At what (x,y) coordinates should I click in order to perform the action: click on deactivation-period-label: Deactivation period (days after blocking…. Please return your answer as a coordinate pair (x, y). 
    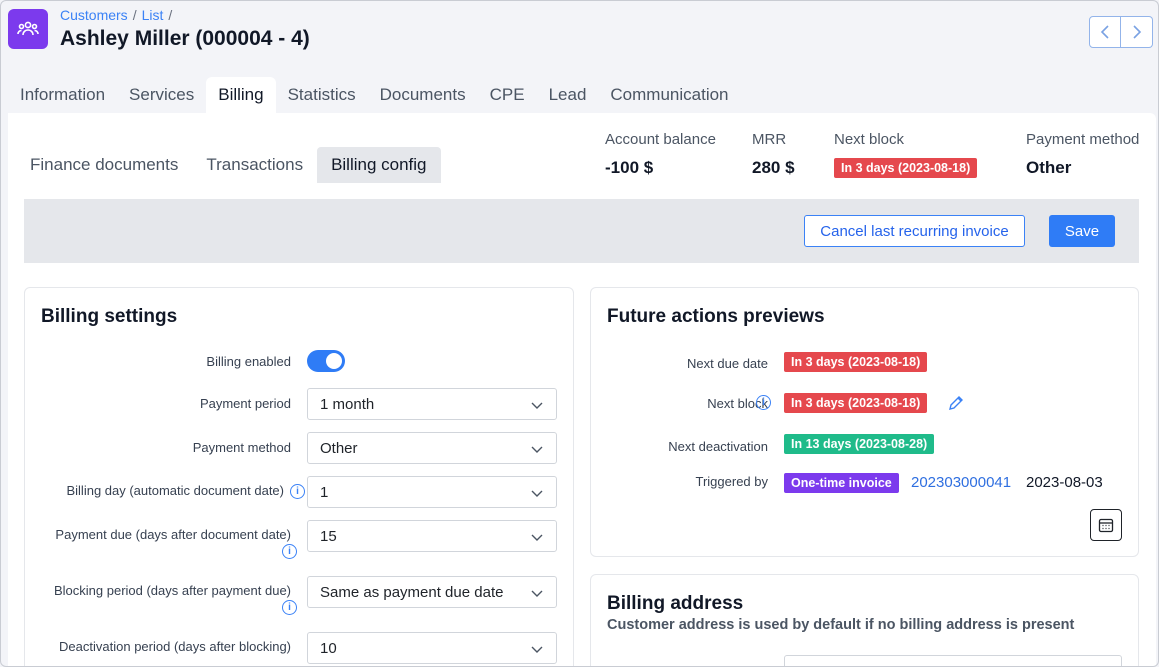
    Looking at the image, I should click on (175, 646).